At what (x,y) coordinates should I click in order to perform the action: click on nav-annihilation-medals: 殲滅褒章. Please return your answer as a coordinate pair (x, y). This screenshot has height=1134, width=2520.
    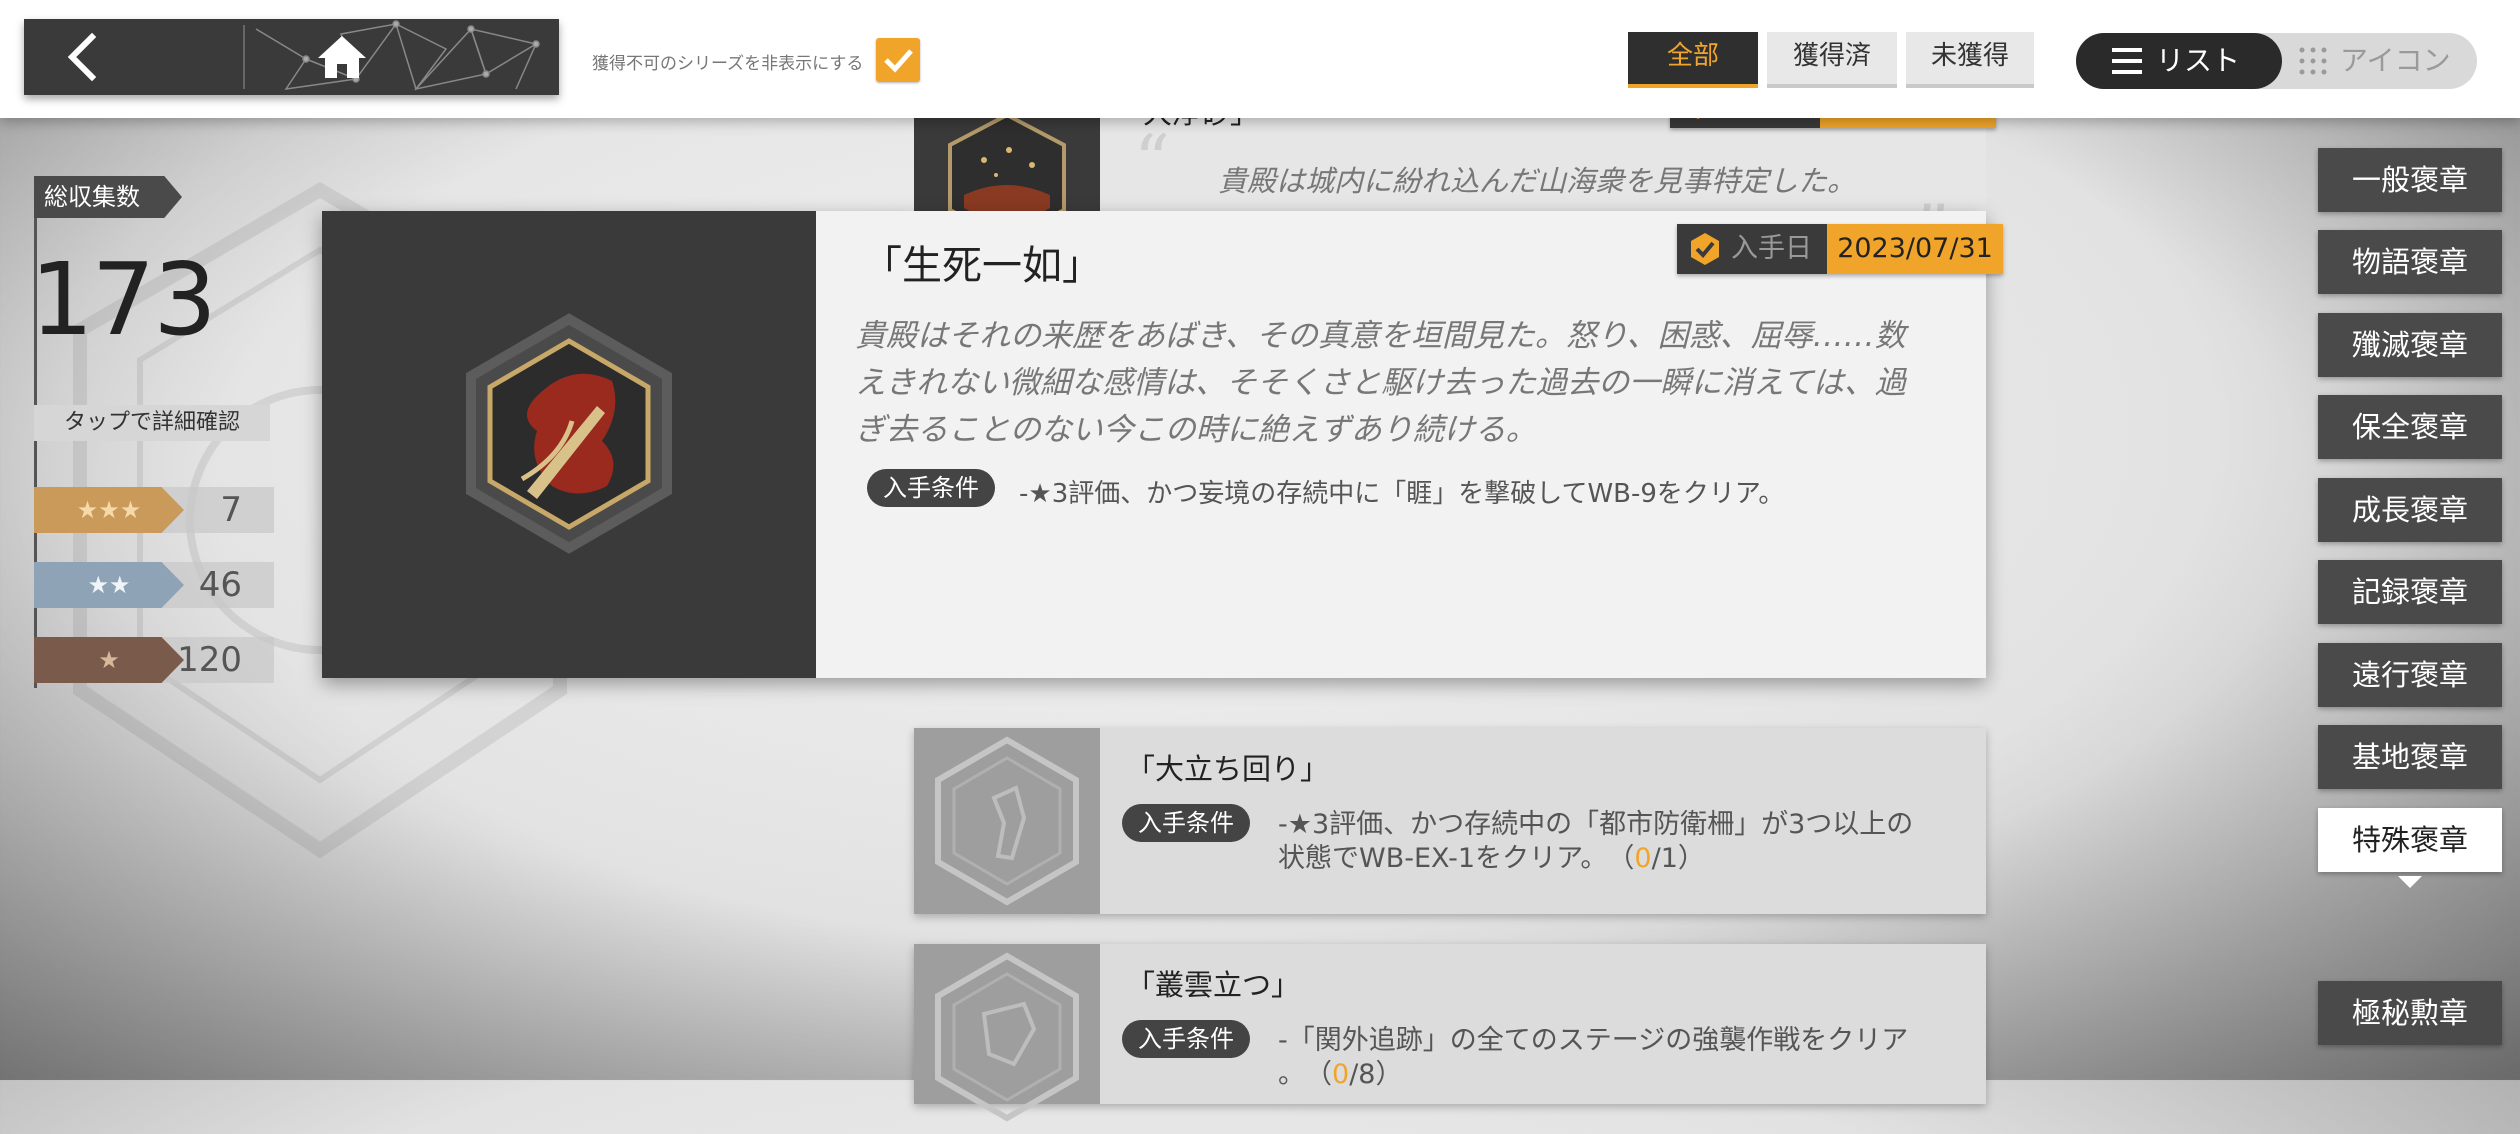
    Looking at the image, I should click on (2410, 345).